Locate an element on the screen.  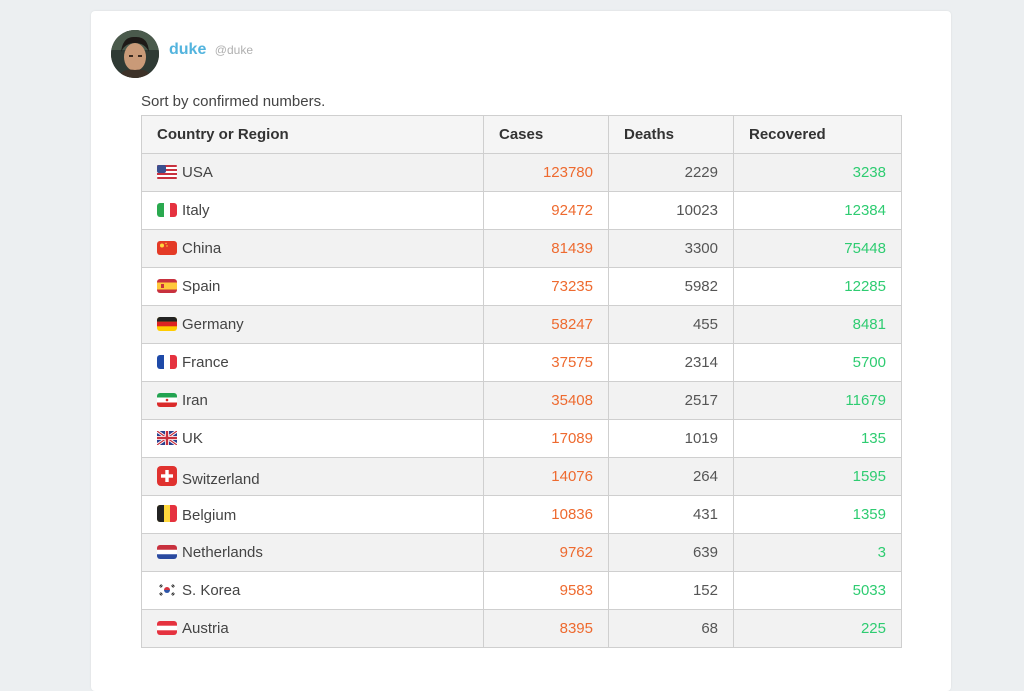
country-cell: Germany is located at coordinates (312, 324).